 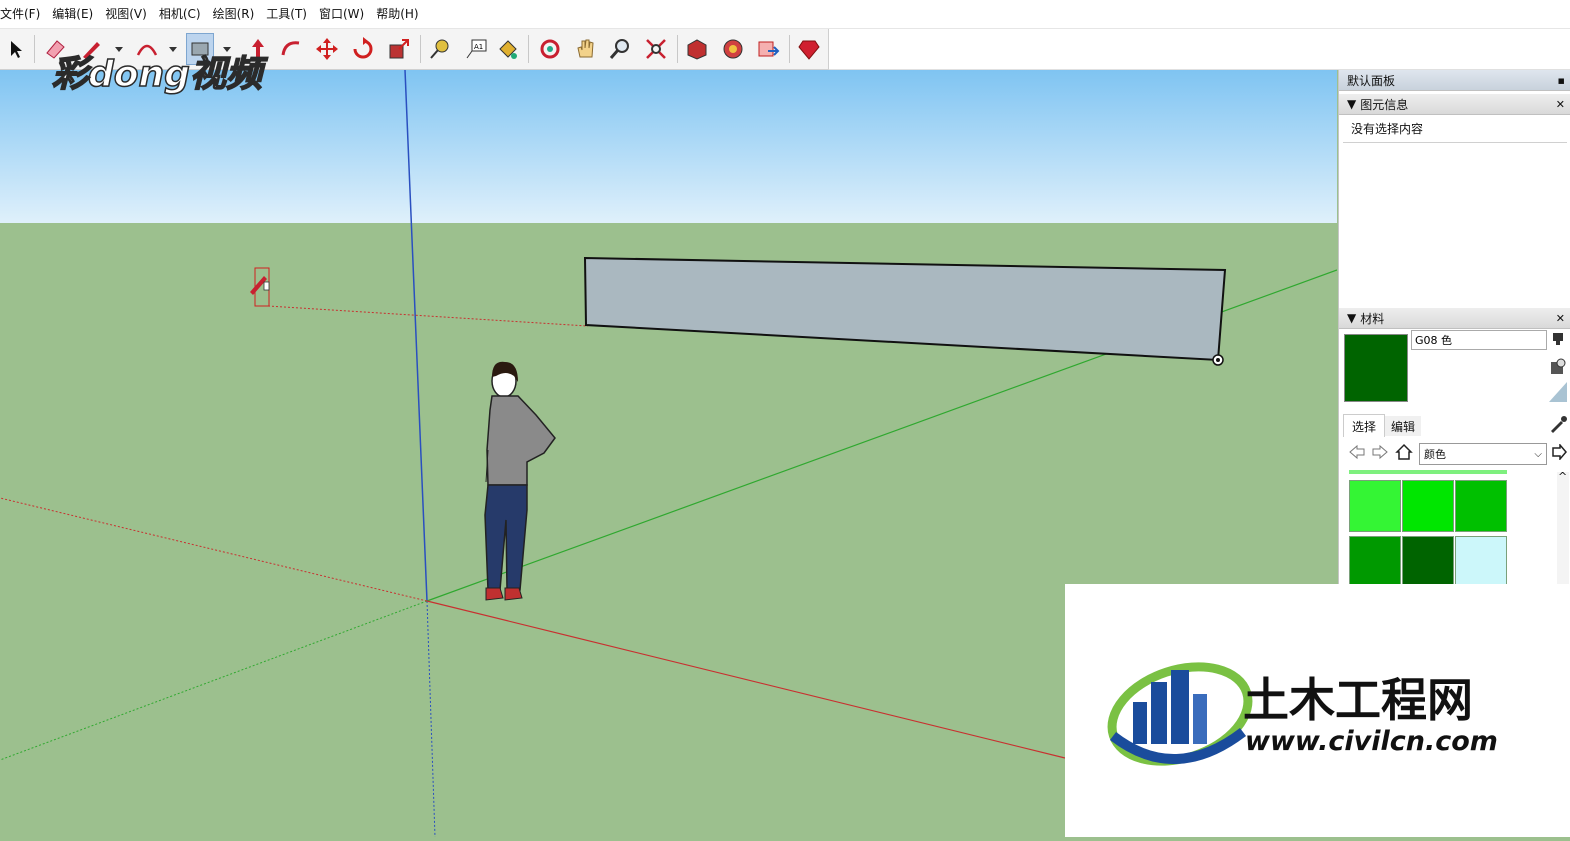 I want to click on rotate-icon, so click(x=363, y=48).